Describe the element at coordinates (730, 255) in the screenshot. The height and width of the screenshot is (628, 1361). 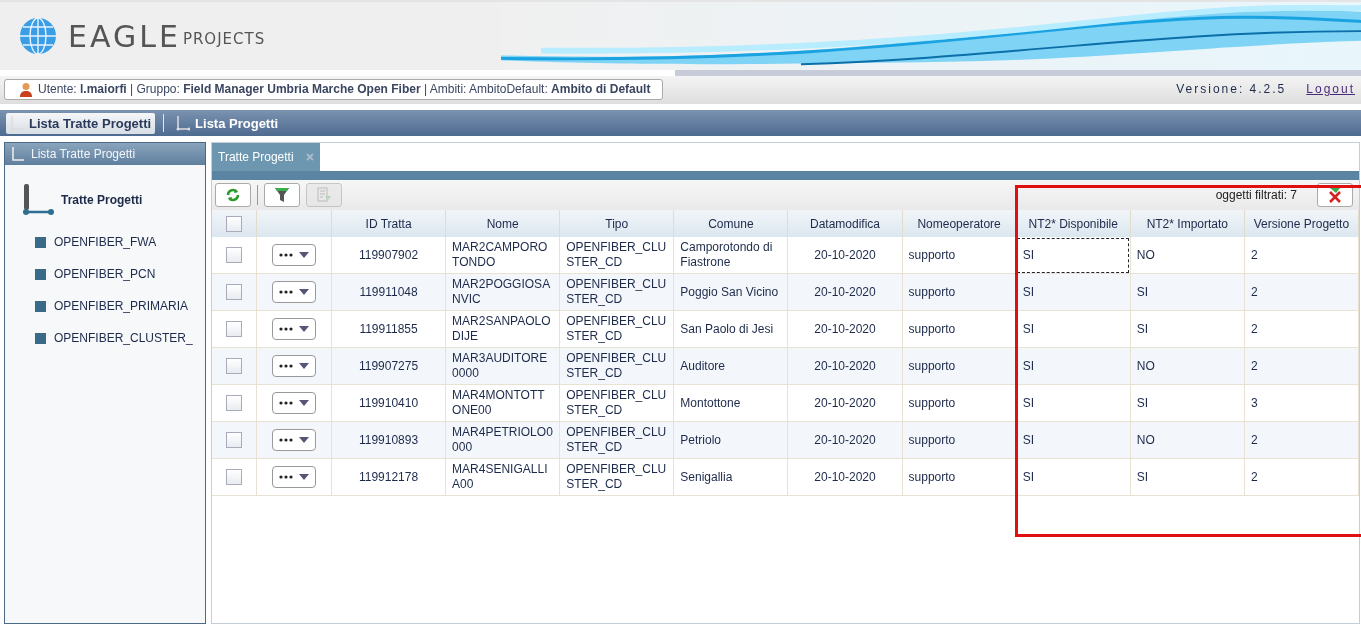
I see `table-cell: Camporotondo di Fiastrone` at that location.